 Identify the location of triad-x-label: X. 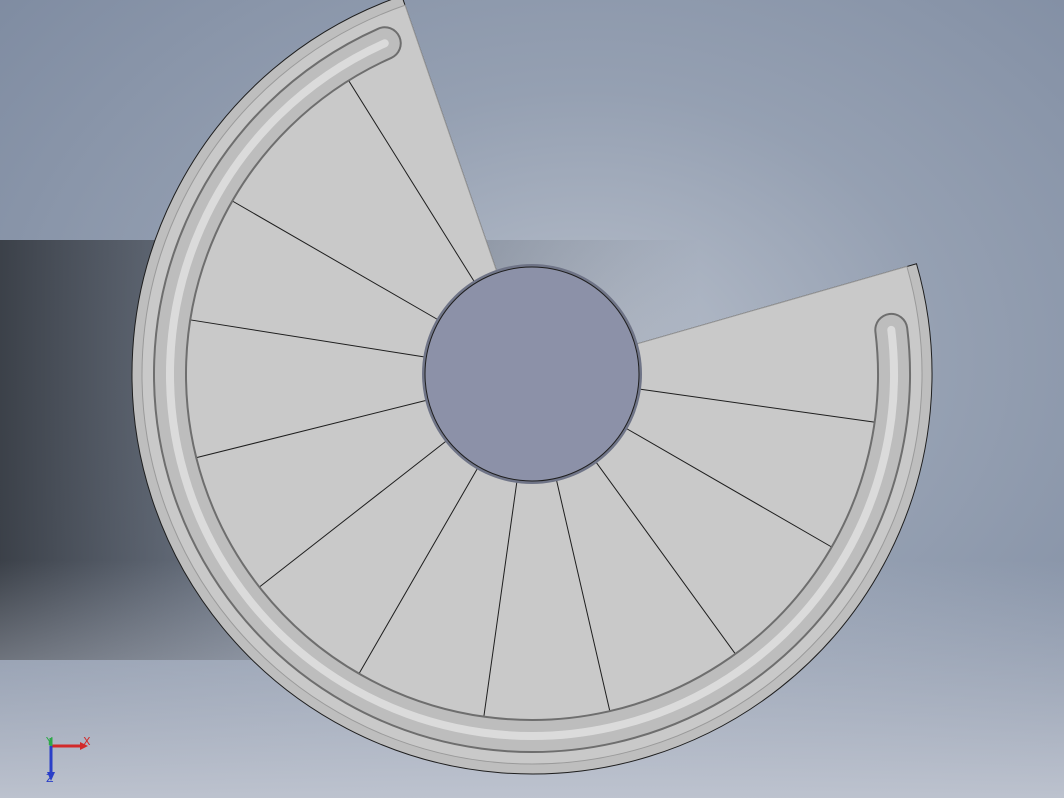
(87, 741).